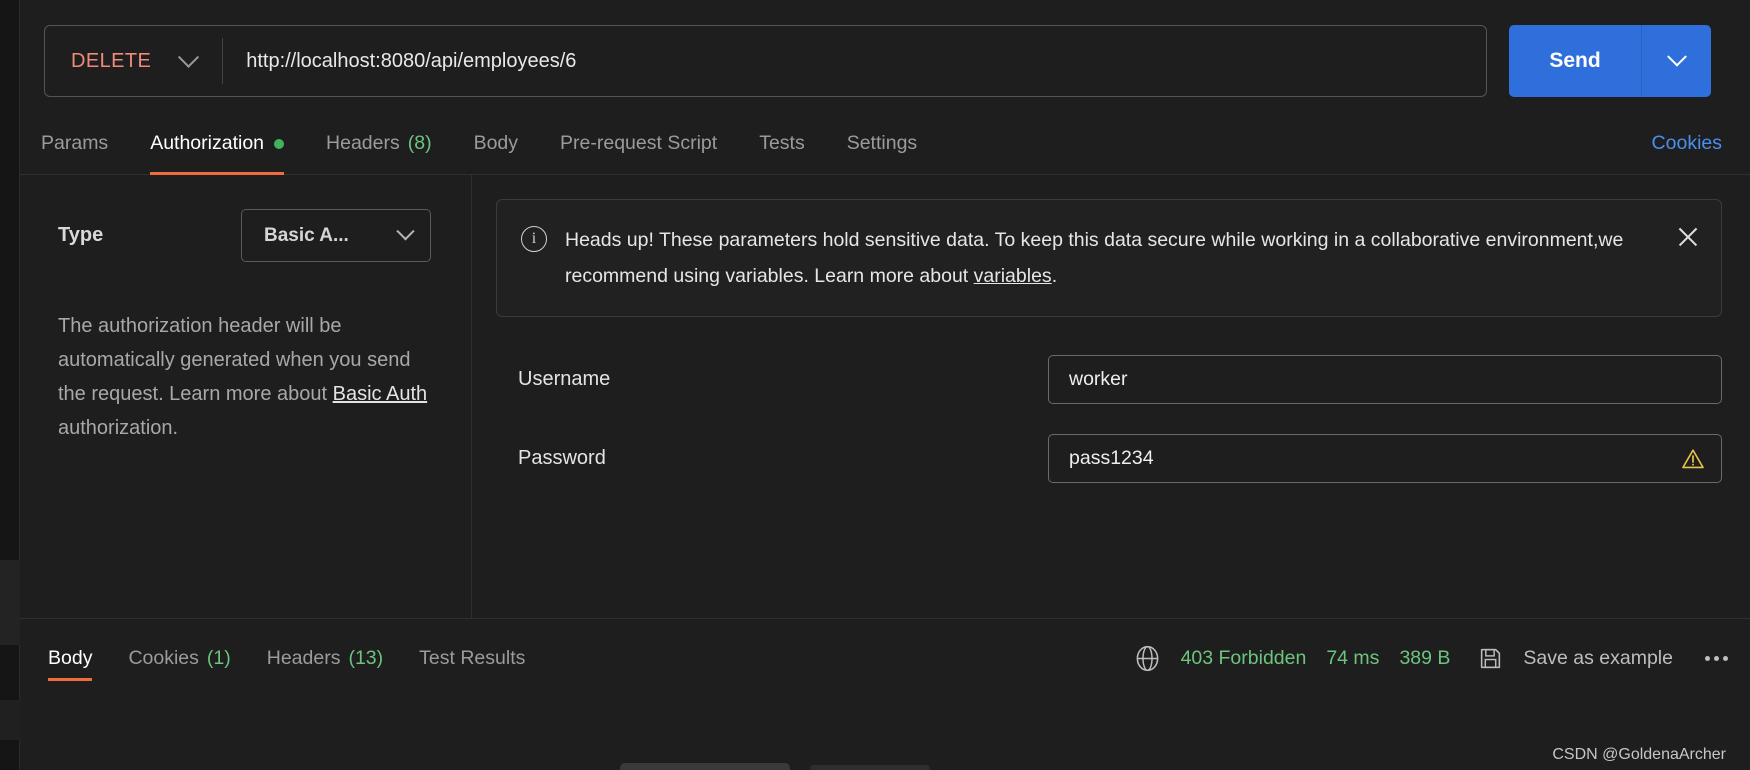  I want to click on tab-count-badge: (1), so click(218, 657).